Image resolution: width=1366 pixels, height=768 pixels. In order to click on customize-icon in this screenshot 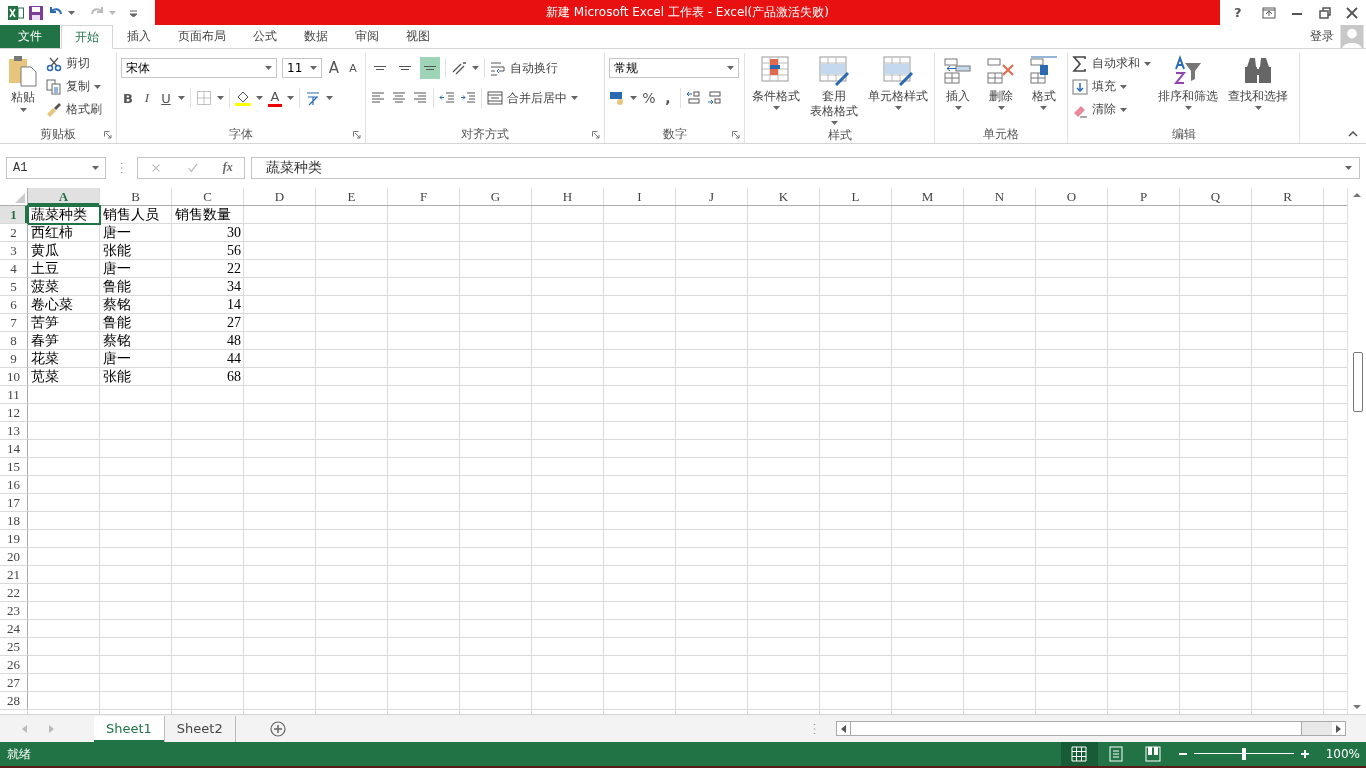, I will do `click(133, 12)`.